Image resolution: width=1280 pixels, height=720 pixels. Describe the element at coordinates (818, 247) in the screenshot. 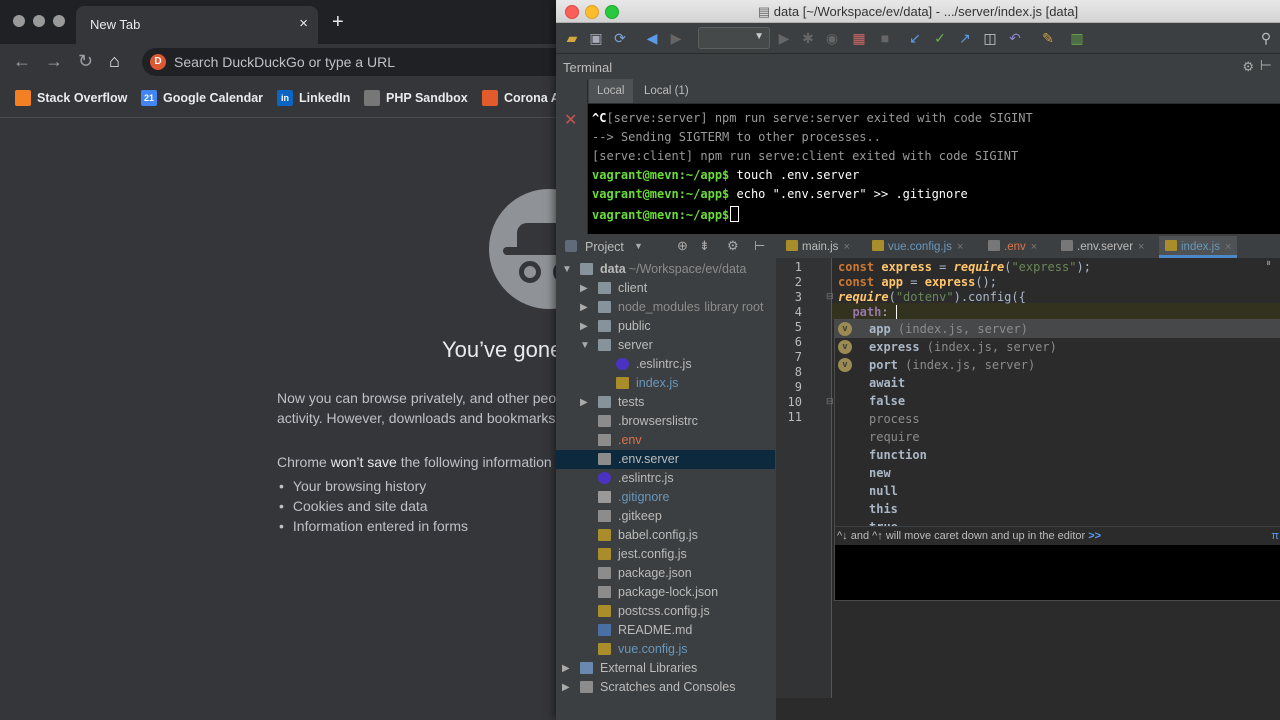

I see `editor-tab-main-js: main.js ×` at that location.